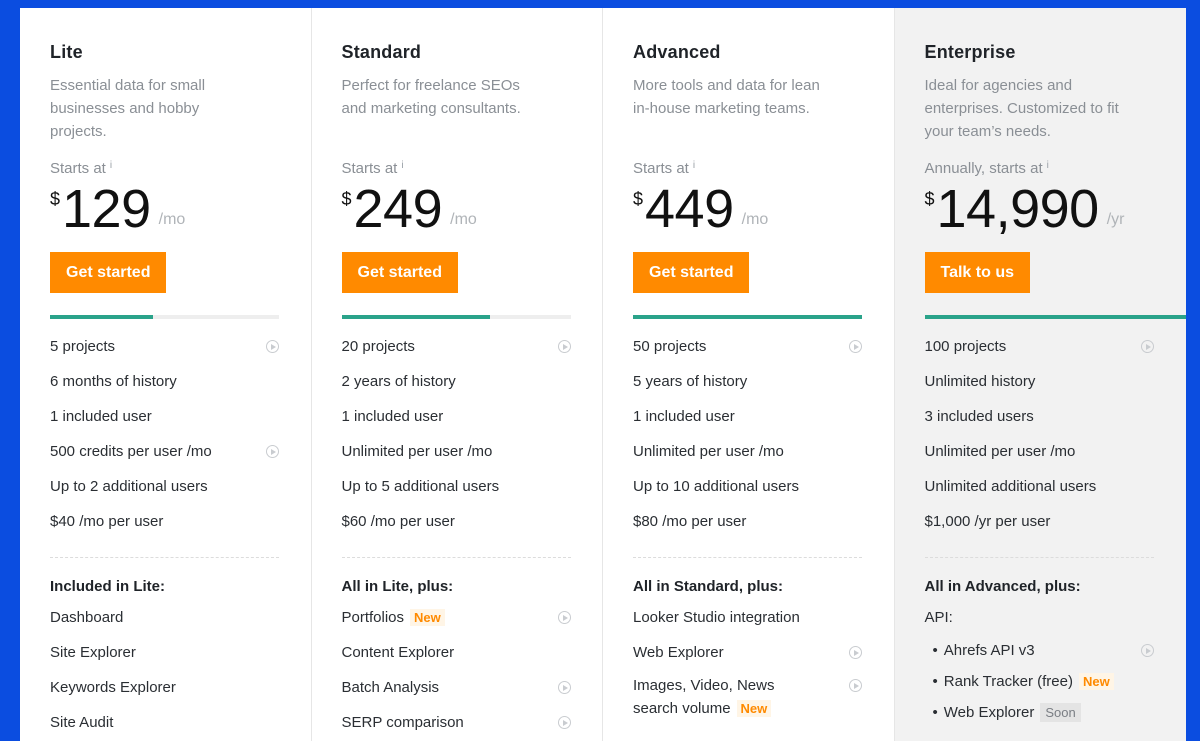 The image size is (1200, 741). Describe the element at coordinates (129, 486) in the screenshot. I see `limit-item: Up to 2 additional users` at that location.